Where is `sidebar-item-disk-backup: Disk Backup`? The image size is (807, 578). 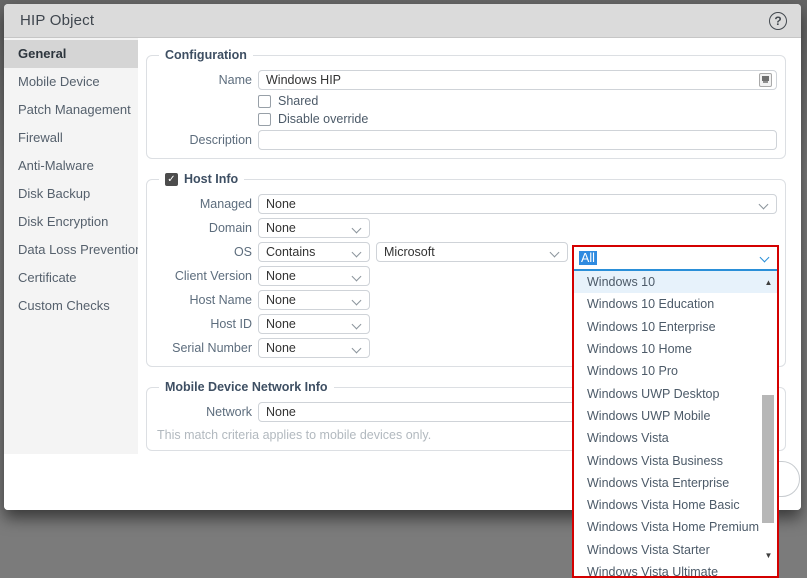
sidebar-item-disk-backup: Disk Backup is located at coordinates (71, 194).